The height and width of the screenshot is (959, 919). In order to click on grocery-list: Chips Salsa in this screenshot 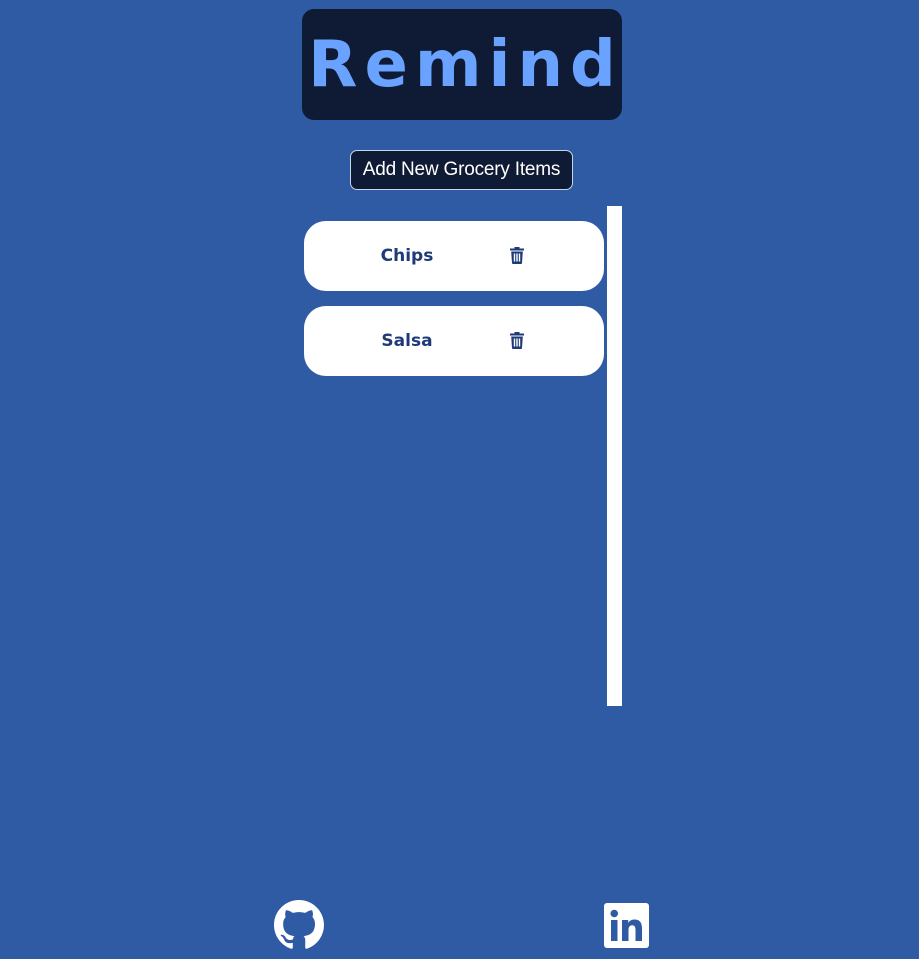, I will do `click(454, 306)`.